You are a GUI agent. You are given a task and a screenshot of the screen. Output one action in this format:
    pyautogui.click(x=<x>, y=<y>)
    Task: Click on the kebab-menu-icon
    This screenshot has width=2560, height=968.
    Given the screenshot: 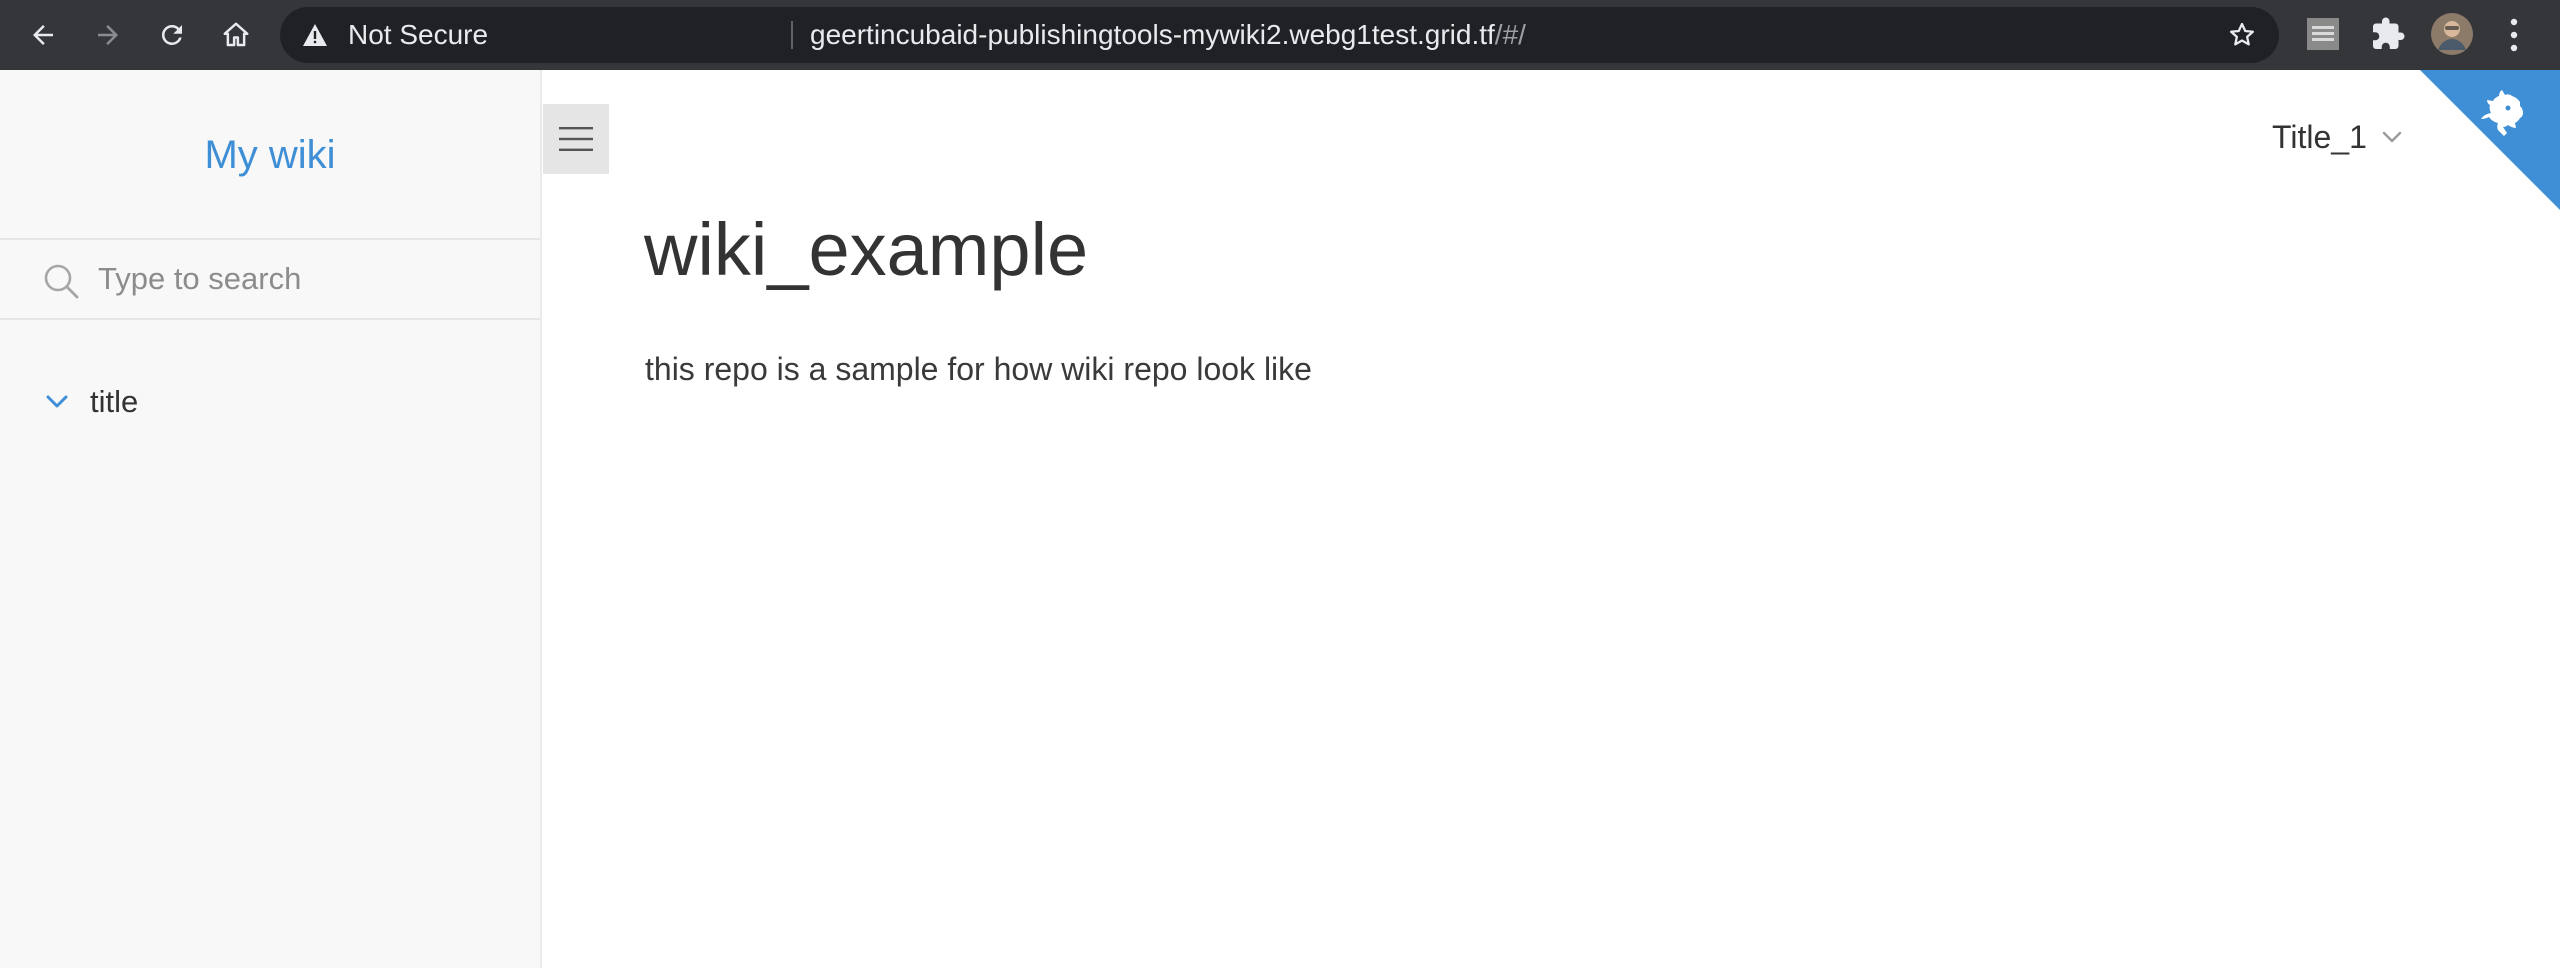 What is the action you would take?
    pyautogui.click(x=2514, y=35)
    